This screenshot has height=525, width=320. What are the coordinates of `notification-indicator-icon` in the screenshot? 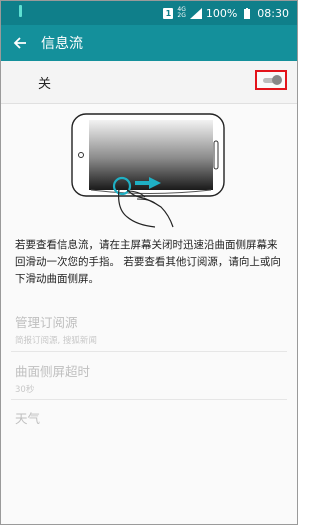 It's located at (20, 11).